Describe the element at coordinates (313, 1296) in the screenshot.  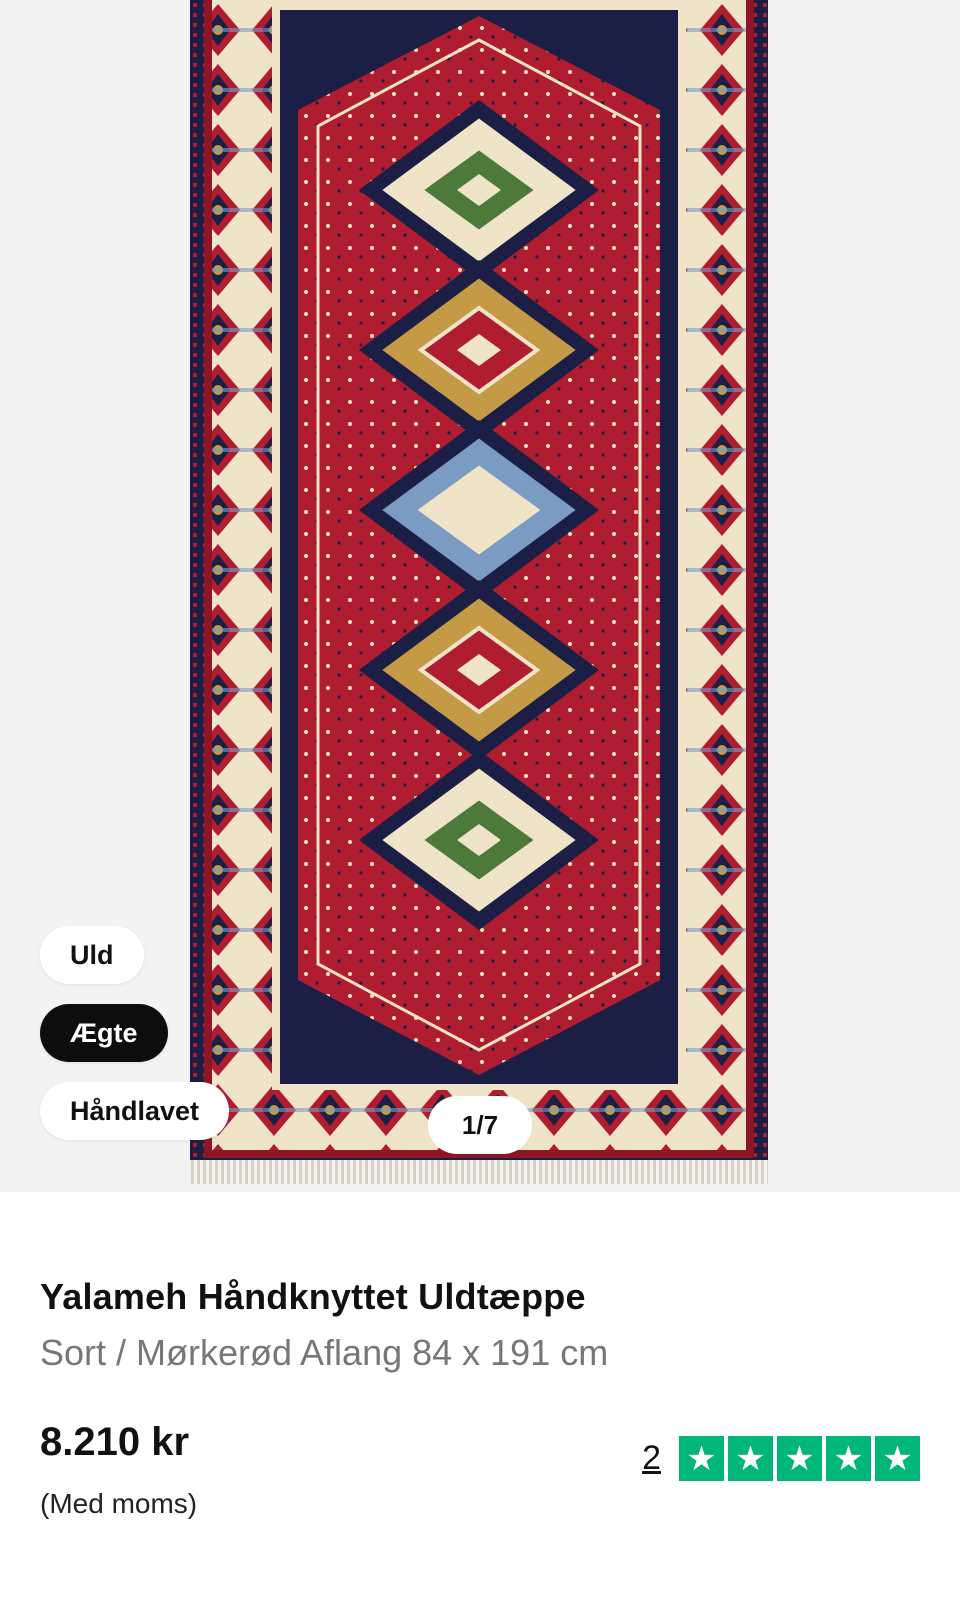
I see `product-title: Yalameh Håndknyttet Uldtæppe` at that location.